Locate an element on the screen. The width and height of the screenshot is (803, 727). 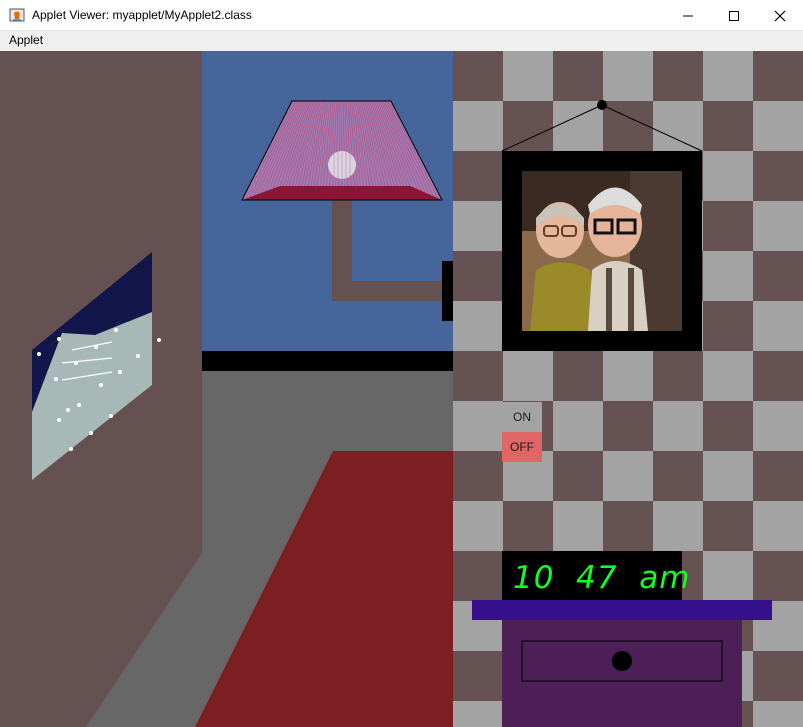
menu-bar: Applet is located at coordinates (401, 41).